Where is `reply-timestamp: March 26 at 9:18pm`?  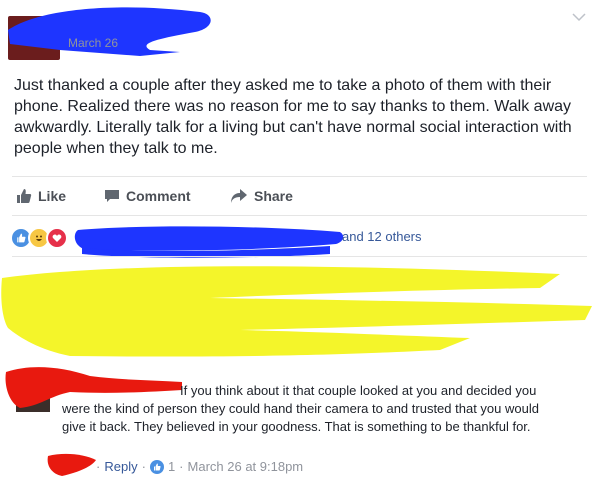 reply-timestamp: March 26 at 9:18pm is located at coordinates (246, 466).